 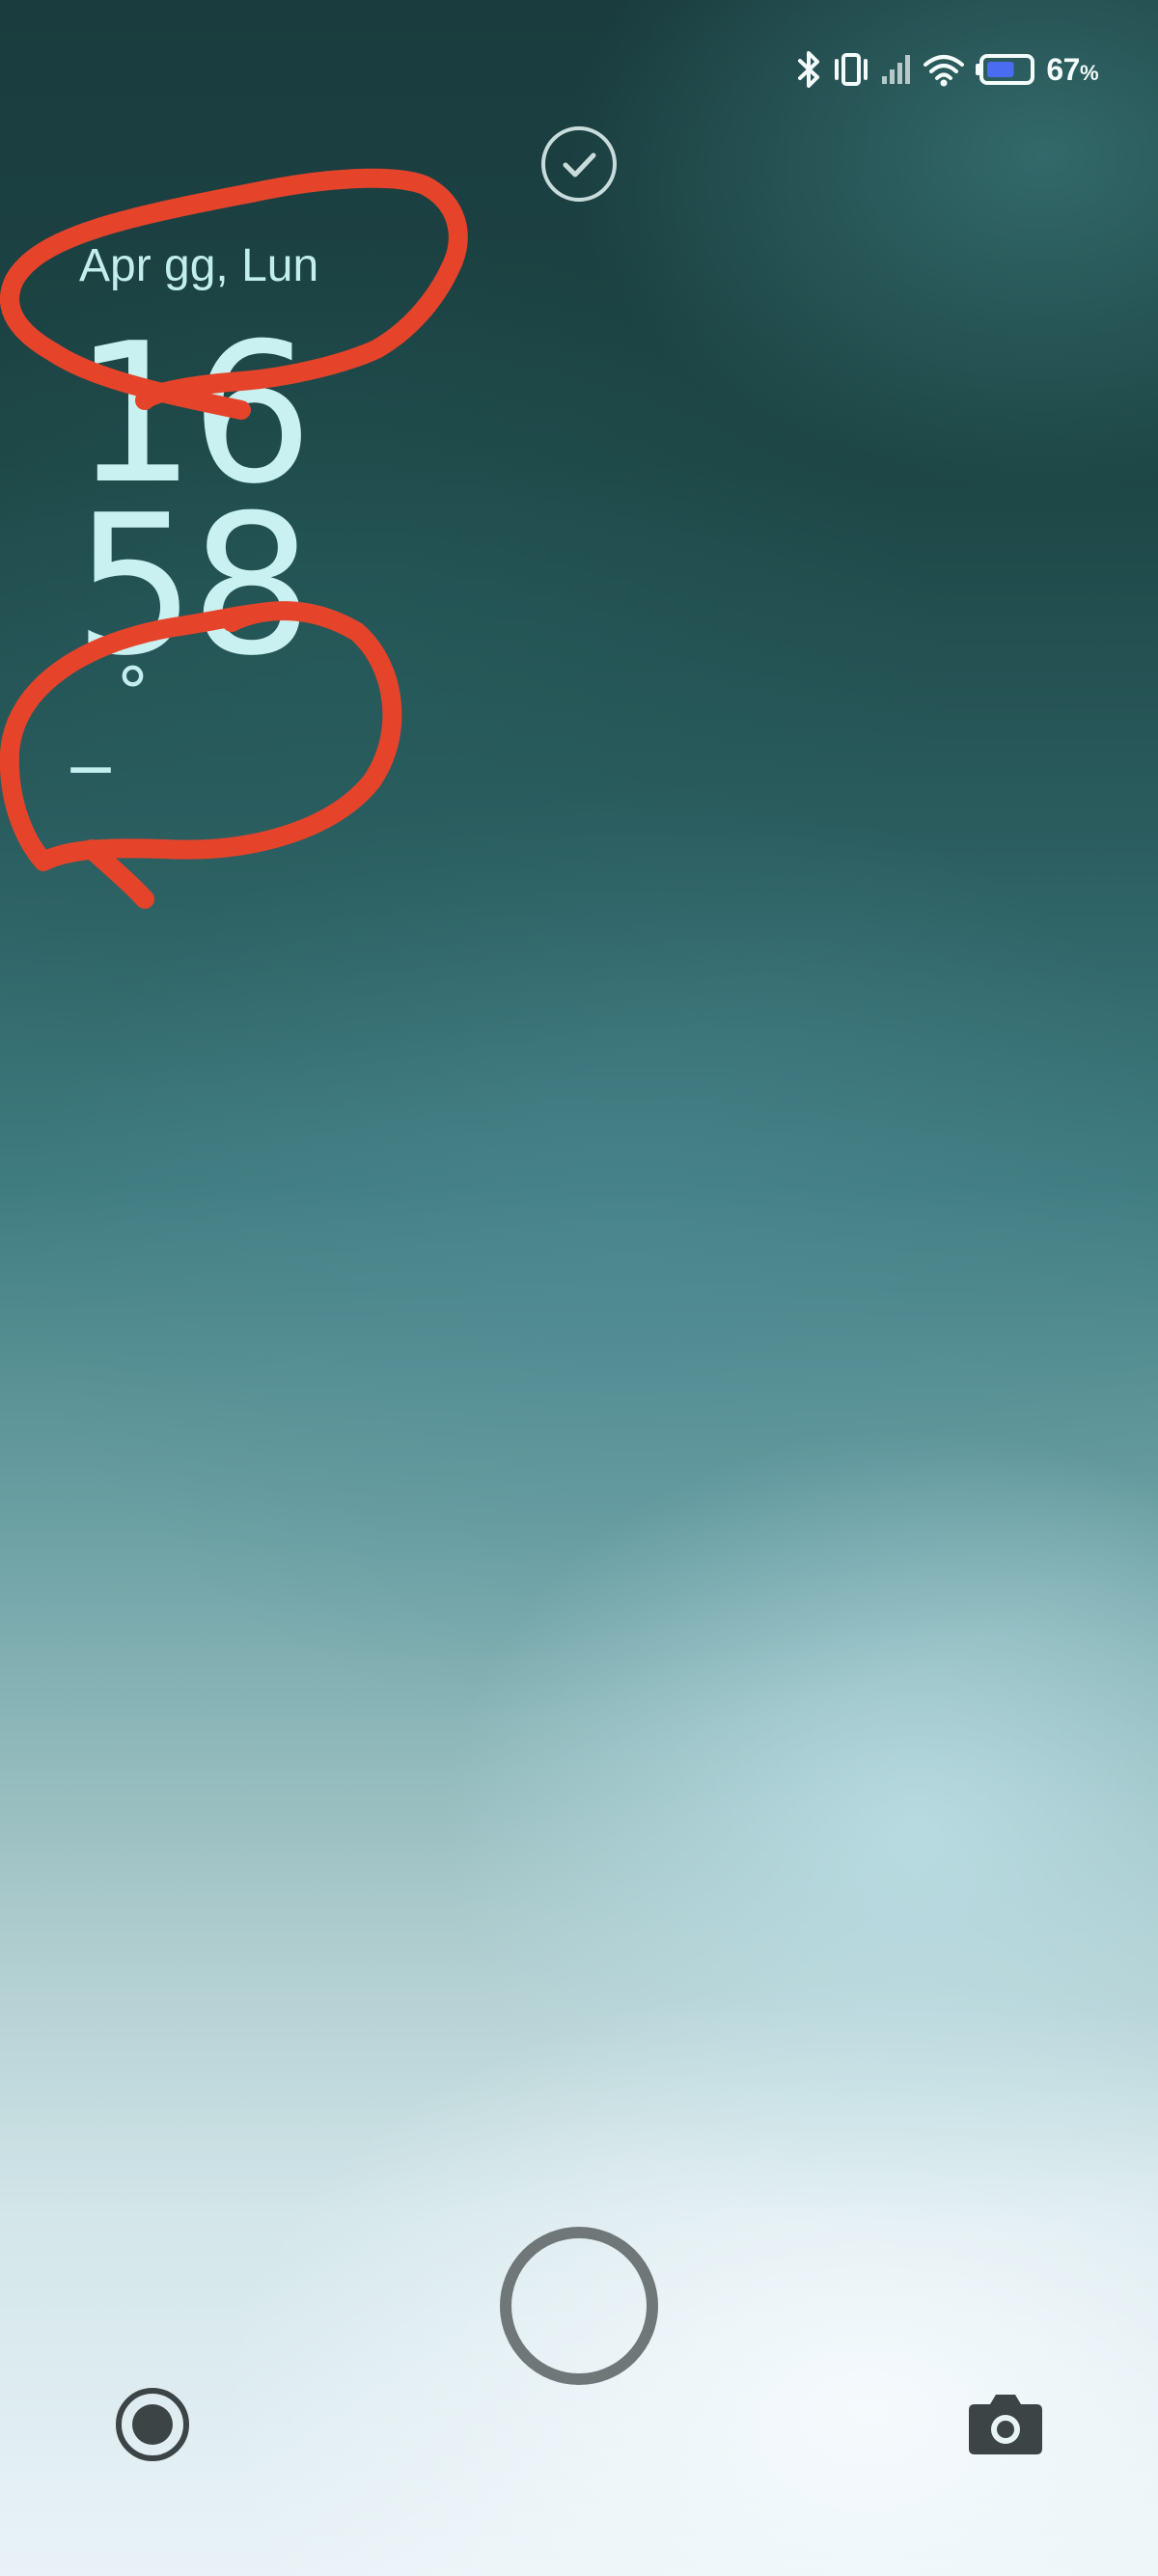 I want to click on battery-percentage: 67%, so click(x=1072, y=69).